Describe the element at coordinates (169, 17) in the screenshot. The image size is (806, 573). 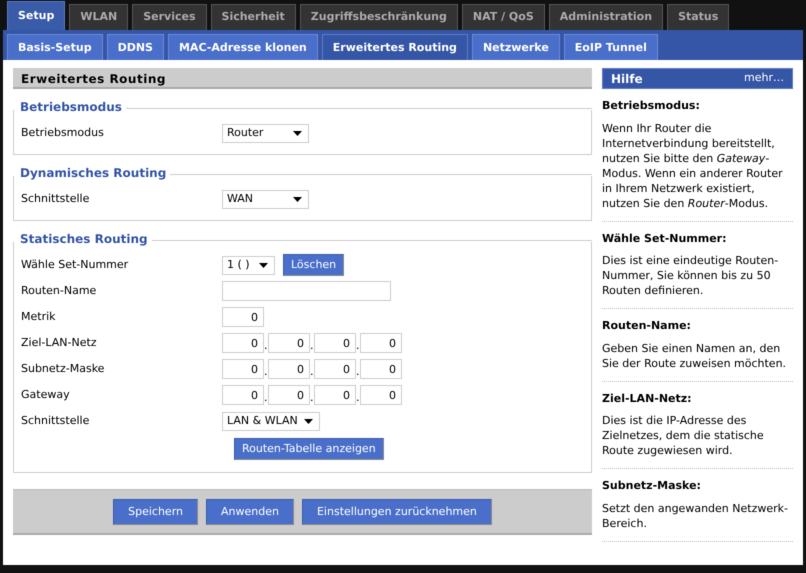
I see `nav-tab: Services` at that location.